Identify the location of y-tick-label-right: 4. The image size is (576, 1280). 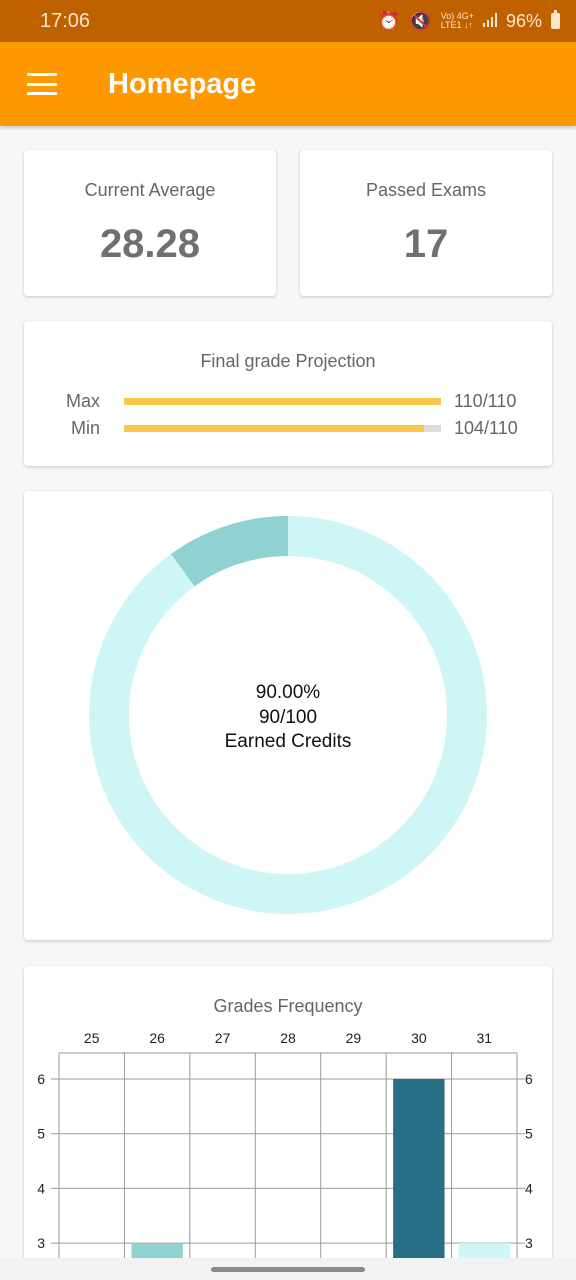
(529, 1188).